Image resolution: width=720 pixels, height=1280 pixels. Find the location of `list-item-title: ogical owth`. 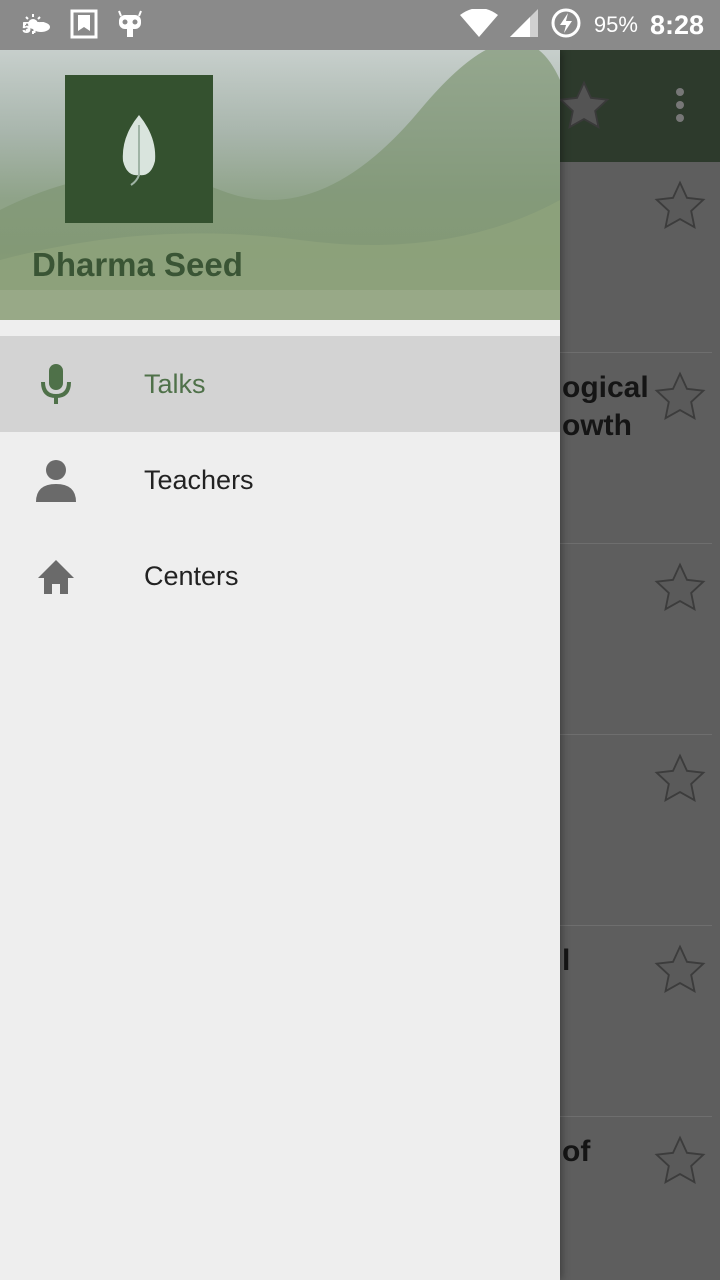

list-item-title: ogical owth is located at coordinates (605, 406).